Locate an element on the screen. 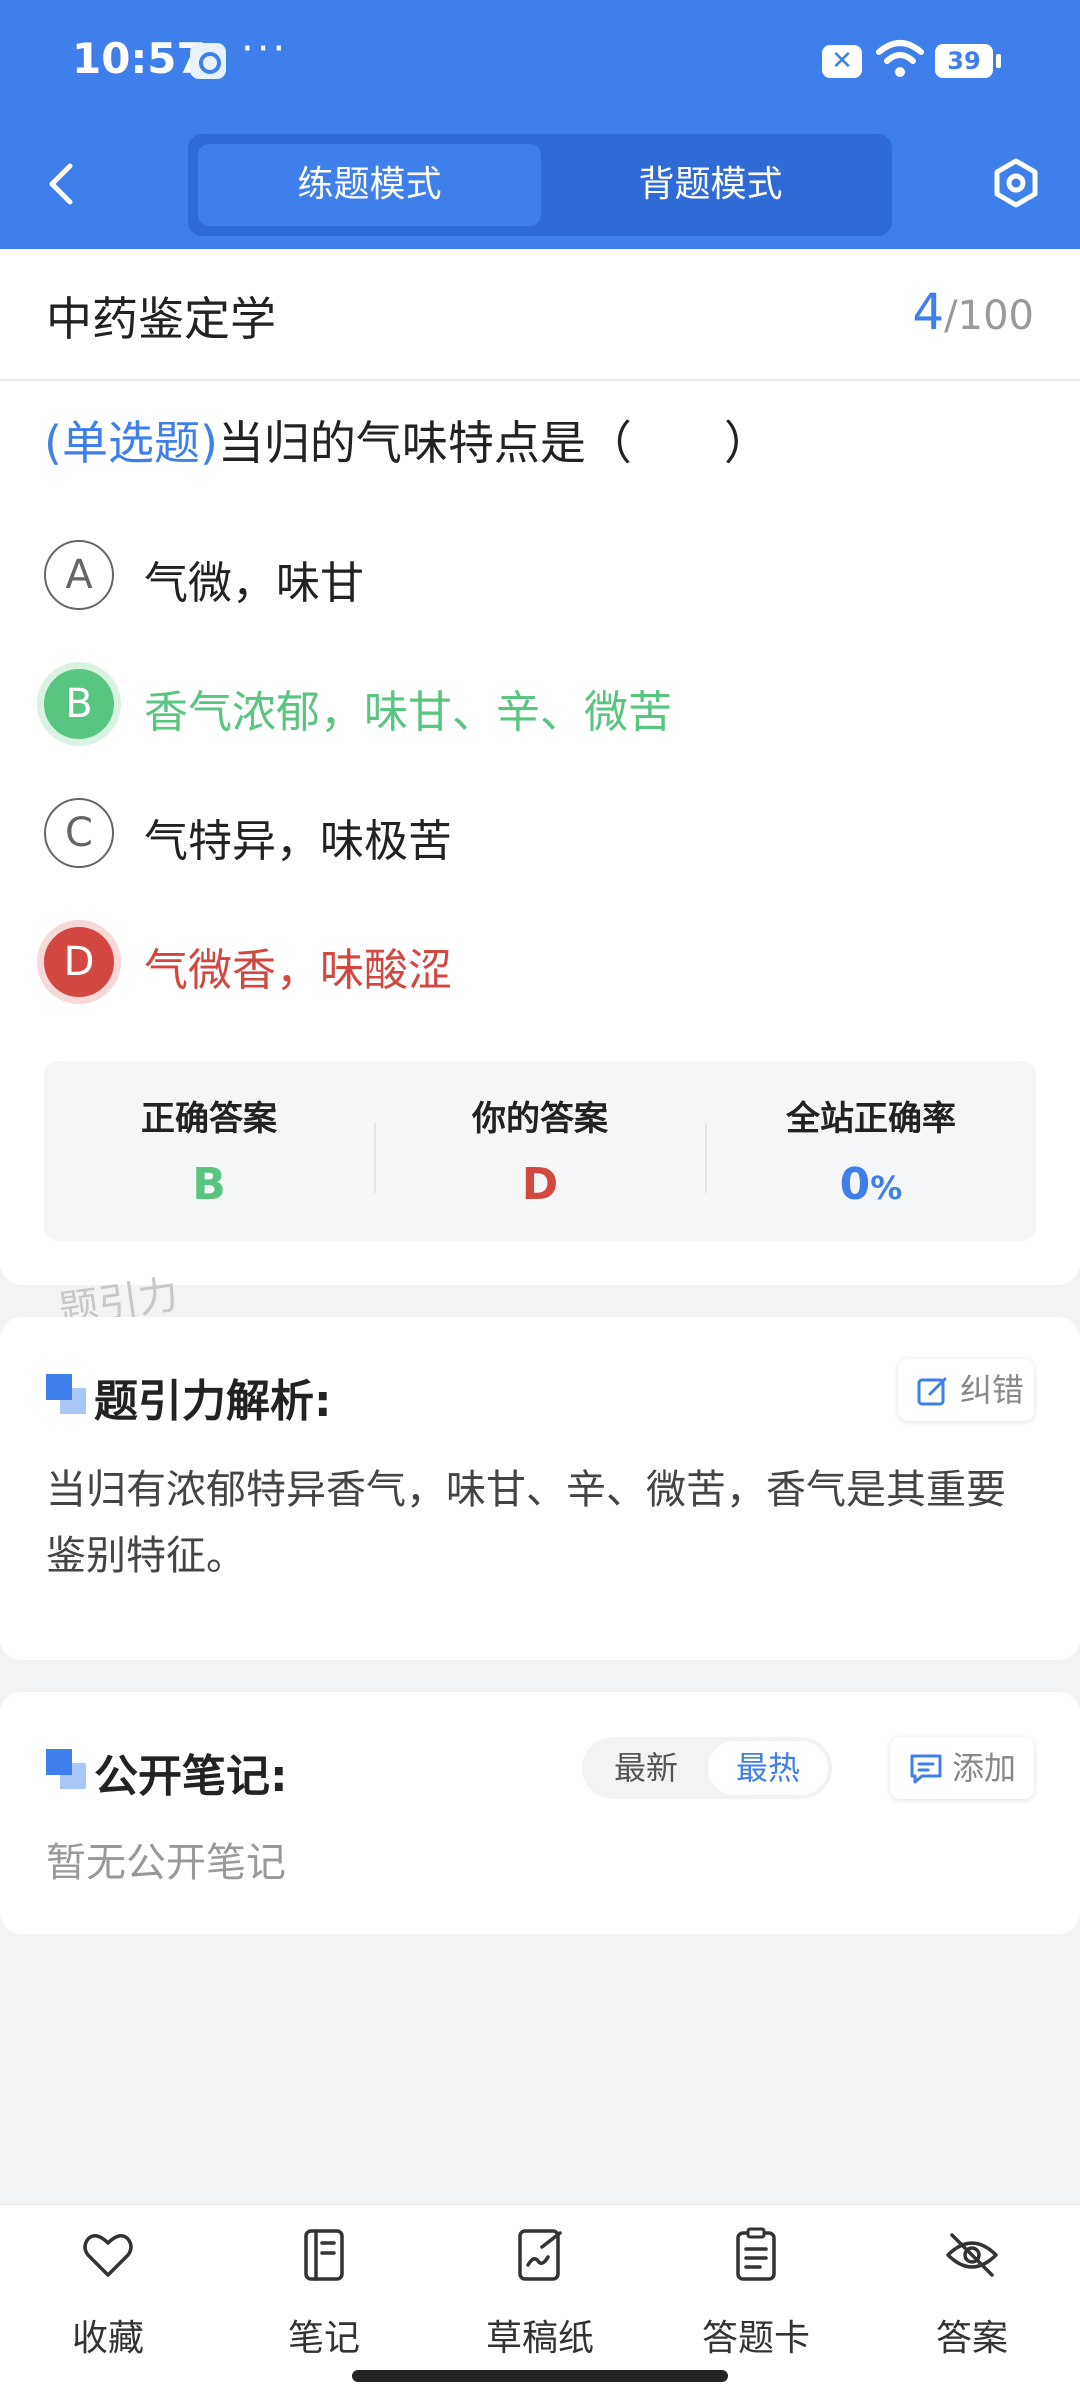  report-error-label: 纠错 is located at coordinates (992, 1390).